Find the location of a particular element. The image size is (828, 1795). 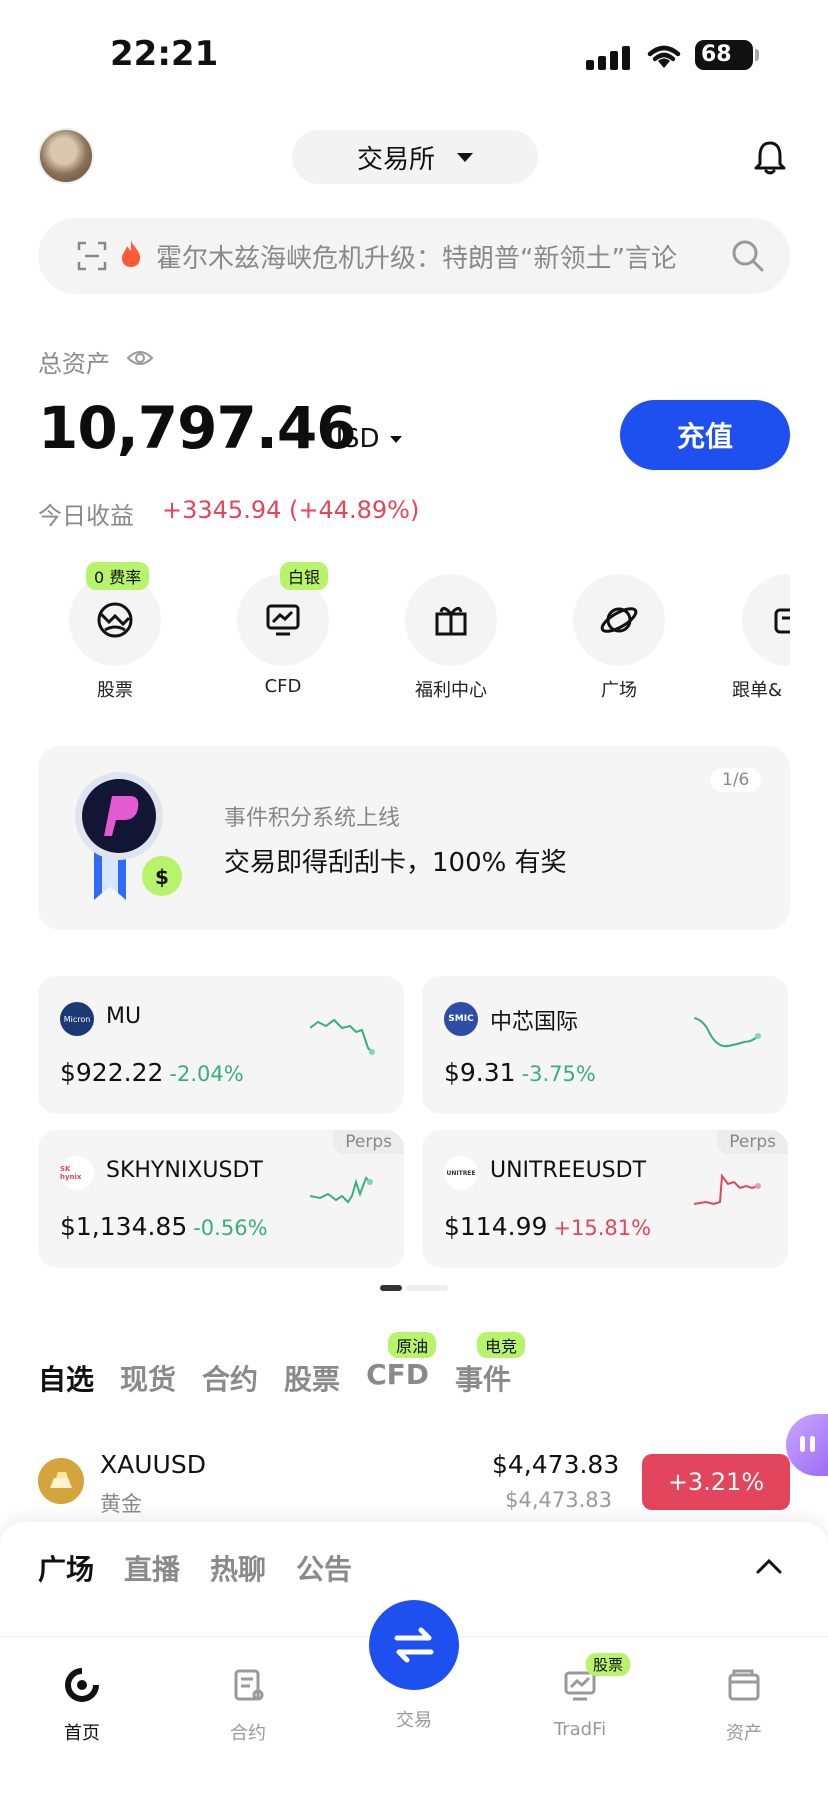

trade-label: 交易 is located at coordinates (414, 1720).